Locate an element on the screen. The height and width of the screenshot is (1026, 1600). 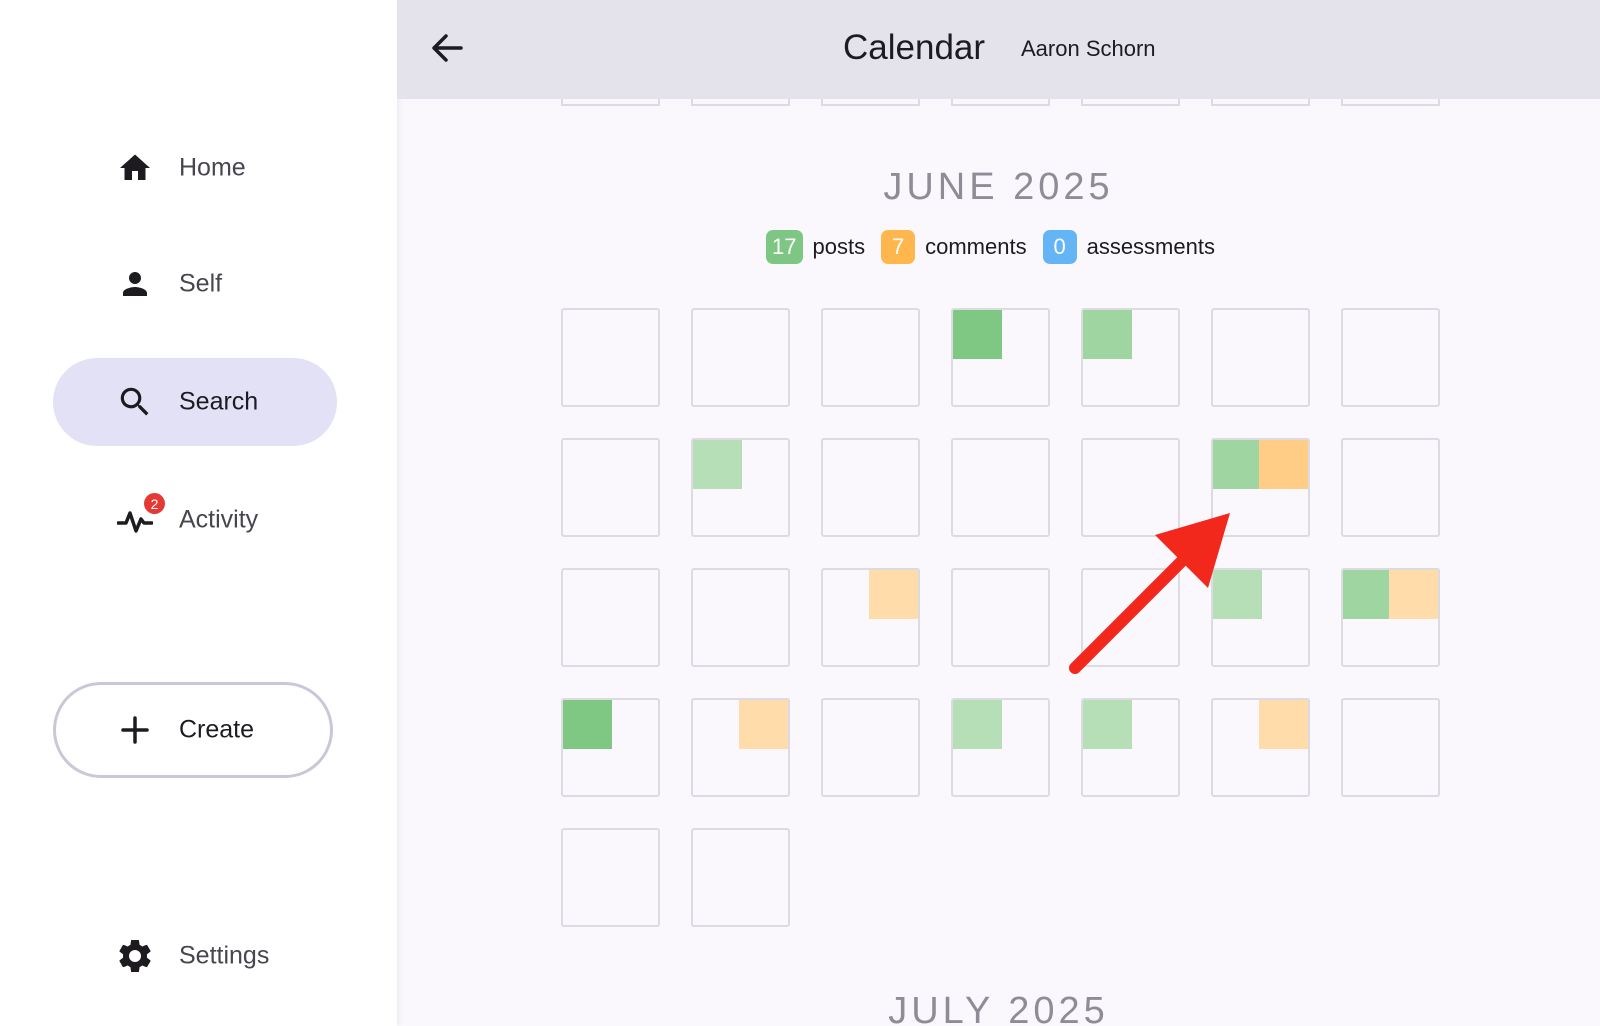
month-stats: 17 posts 7 comments 0 assessments is located at coordinates (998, 247).